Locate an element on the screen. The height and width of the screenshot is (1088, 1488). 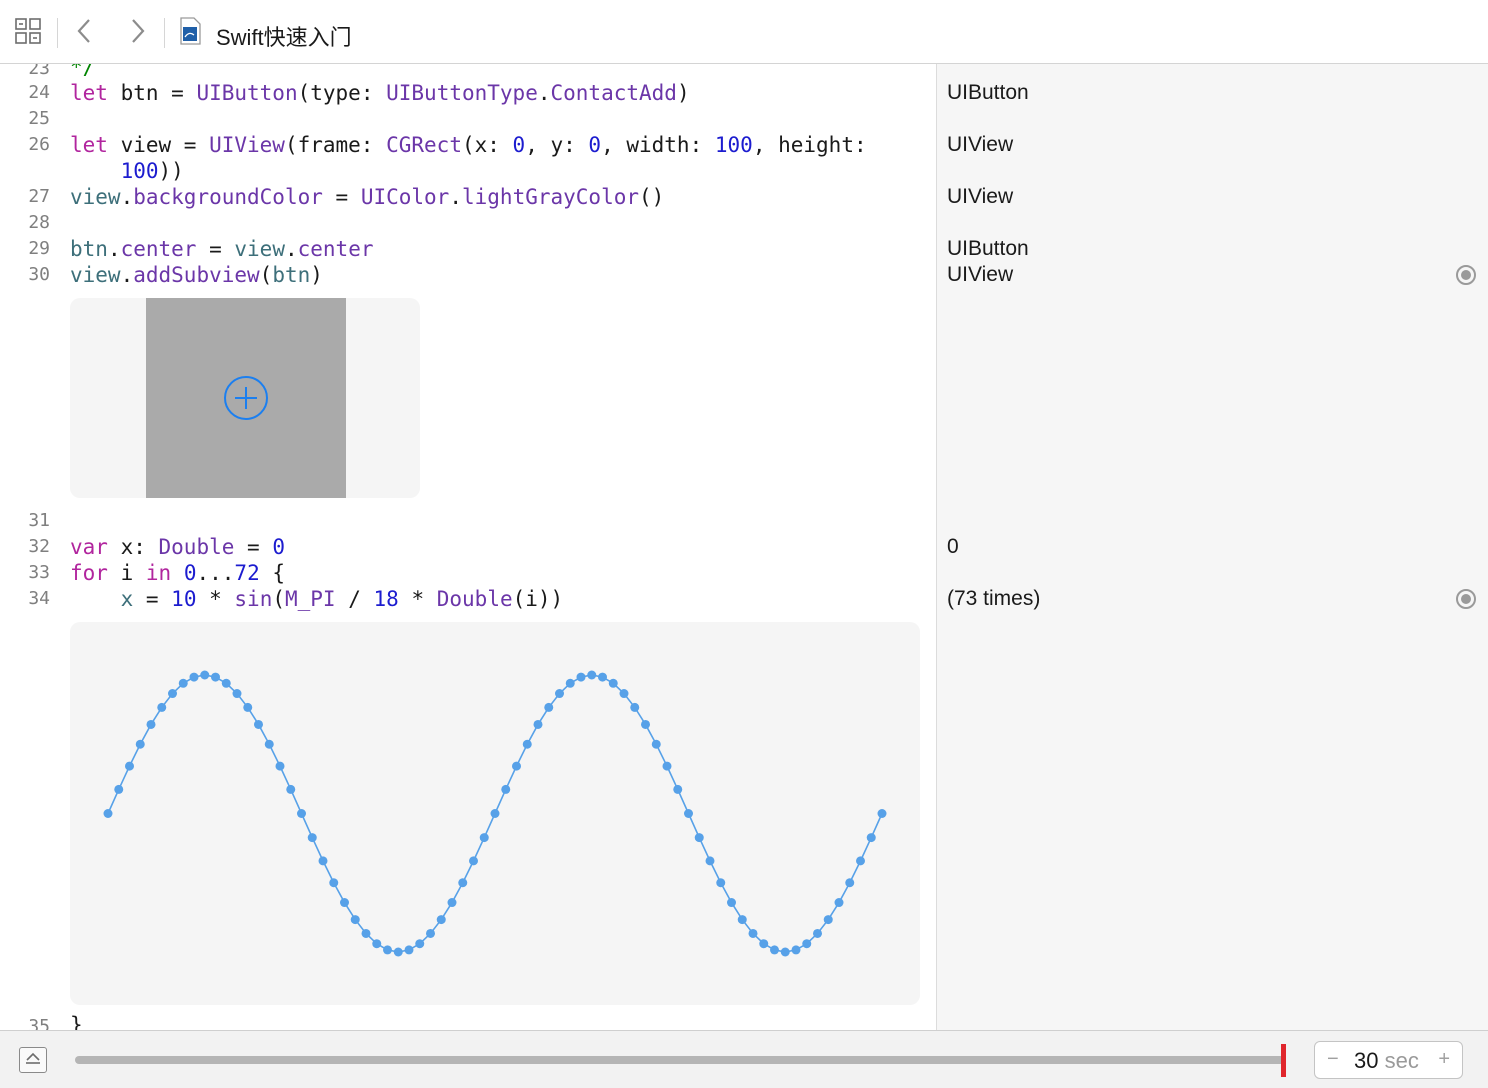
toolbar-divider is located at coordinates (164, 33).